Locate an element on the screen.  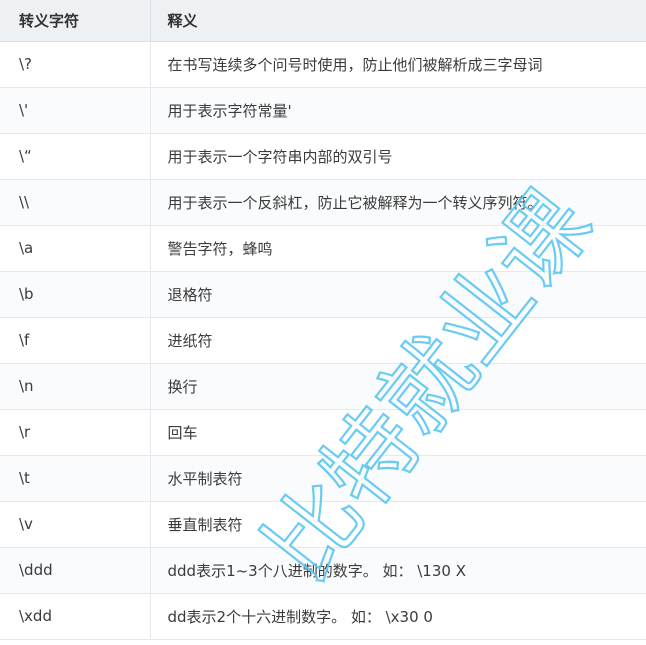
table-row: \\ 用于表示一个反斜杠，防止它被解释为一个转义序列符。 is located at coordinates (323, 202).